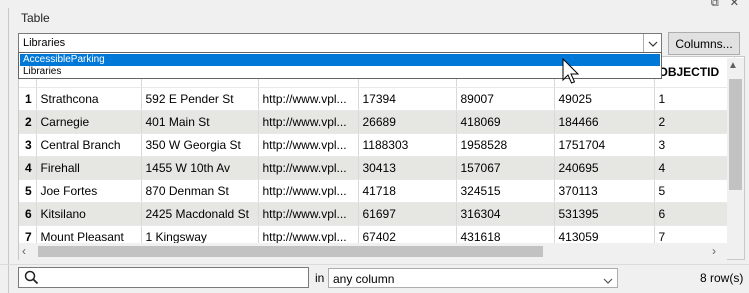 The width and height of the screenshot is (749, 293). I want to click on table-select-value: Libraries, so click(44, 43).